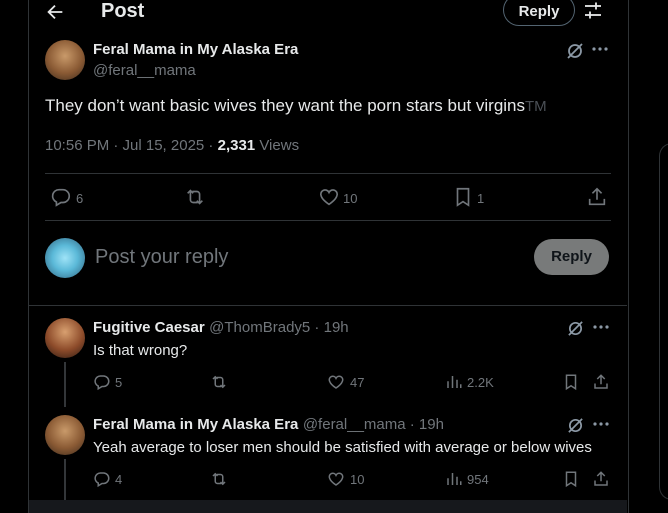 The image size is (668, 513). What do you see at coordinates (144, 70) in the screenshot?
I see `author-handle: @feral__mama` at bounding box center [144, 70].